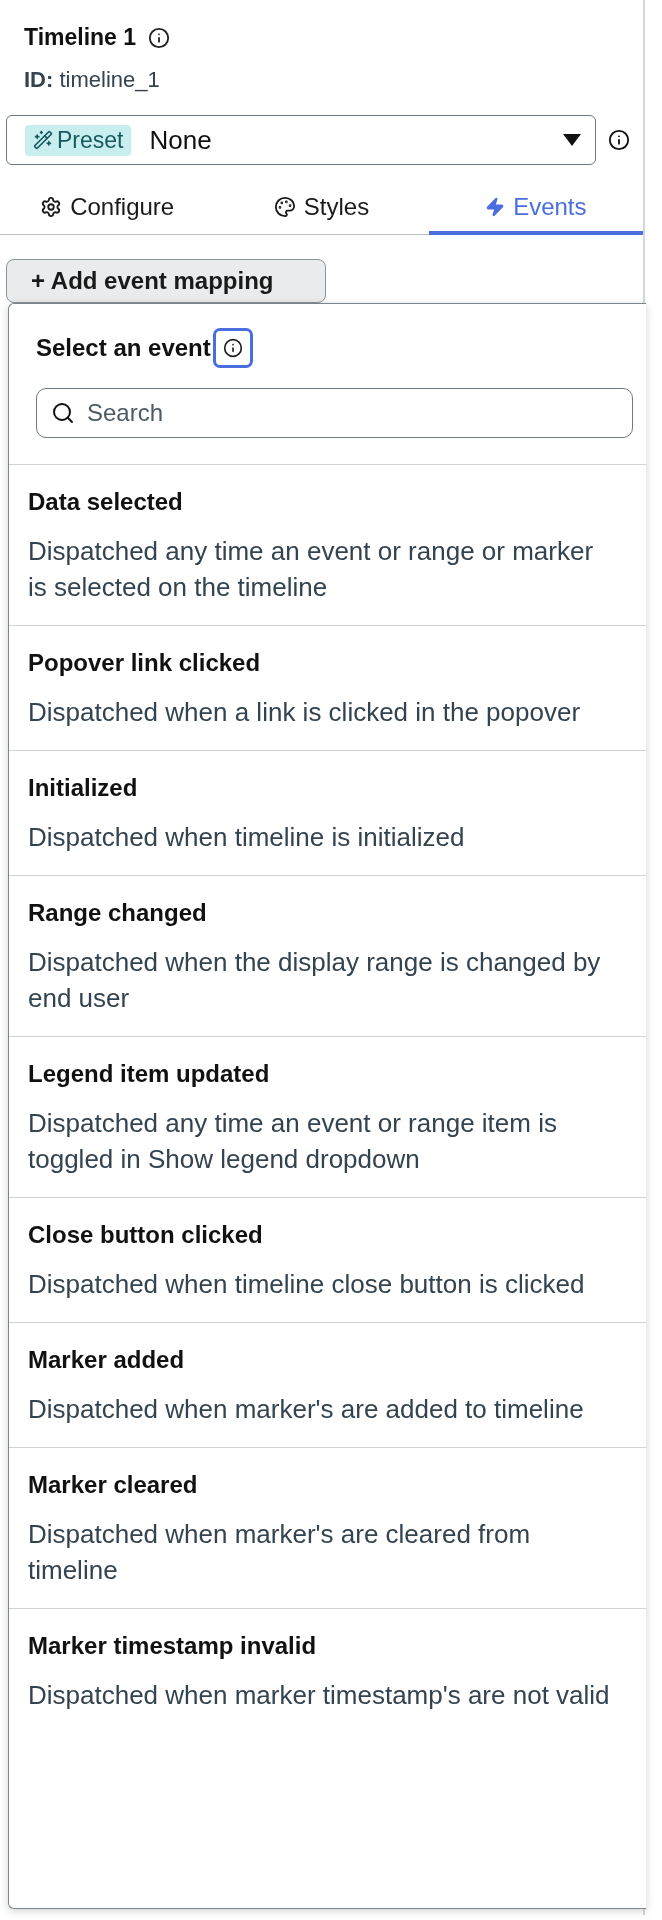 This screenshot has height=1920, width=662. What do you see at coordinates (535, 209) in the screenshot?
I see `tab: Events` at bounding box center [535, 209].